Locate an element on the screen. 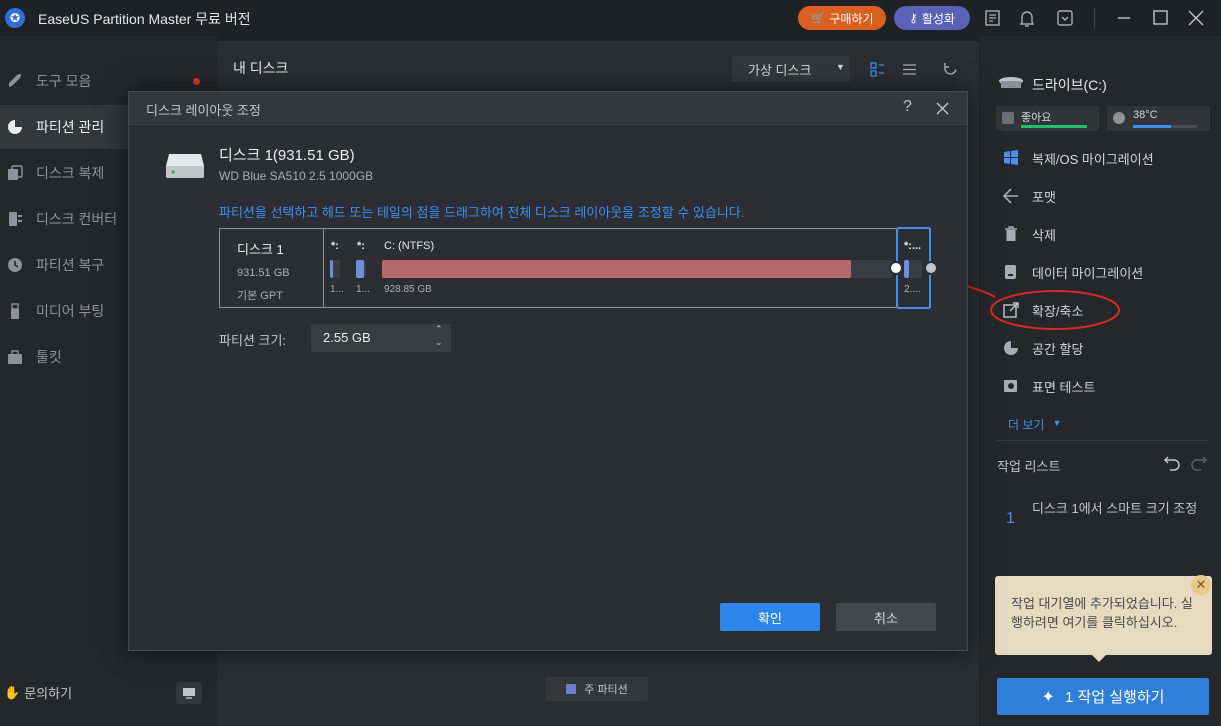 This screenshot has width=1221, height=726. action-clone-migrate: 복제/OS 마이그레이션 is located at coordinates (1078, 158).